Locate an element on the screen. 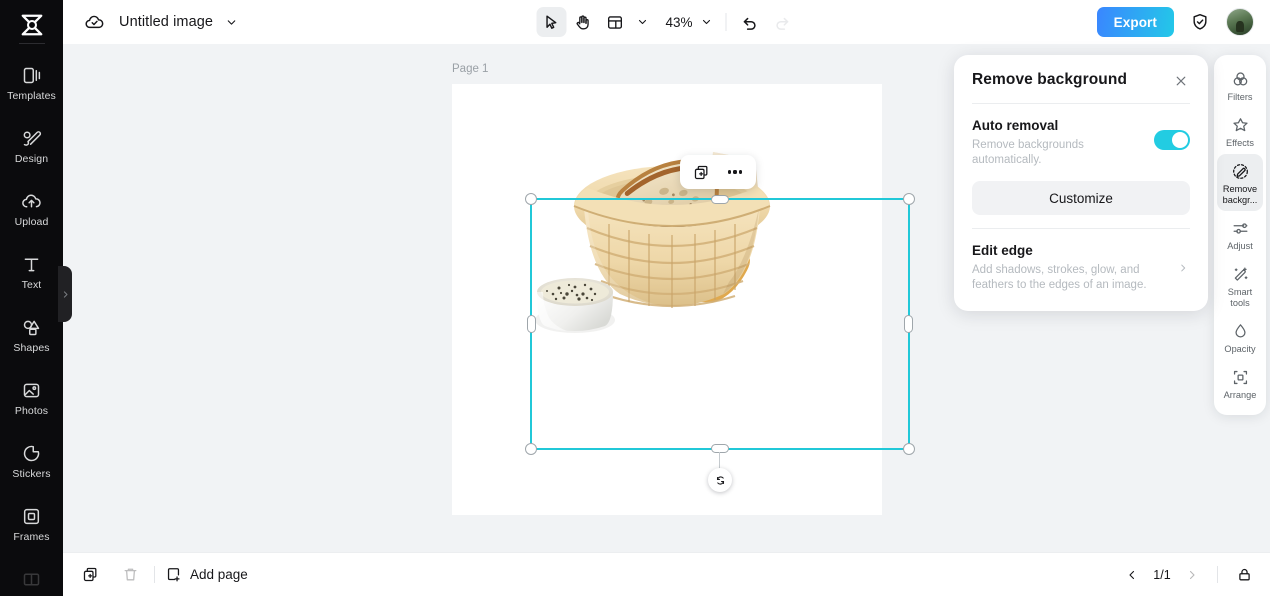 The width and height of the screenshot is (1270, 596). opacity-drop-icon is located at coordinates (1240, 331).